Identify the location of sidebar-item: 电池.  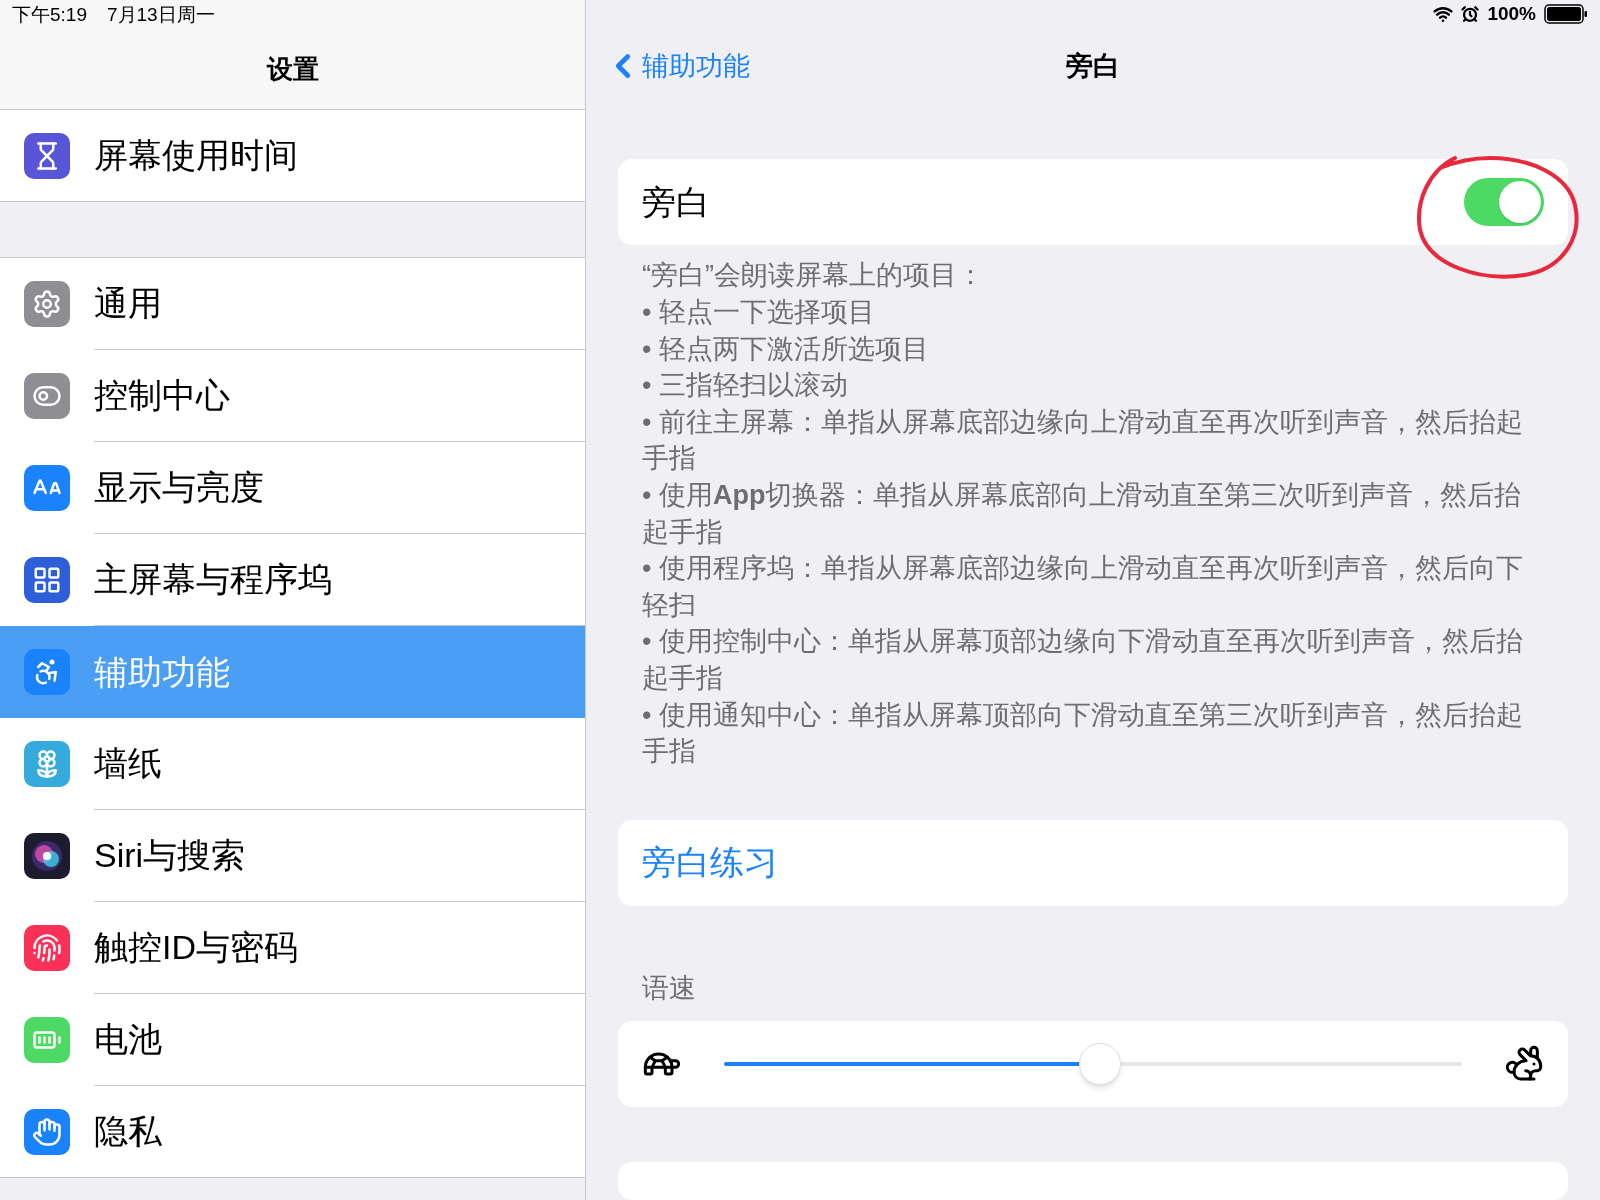
(292, 1040).